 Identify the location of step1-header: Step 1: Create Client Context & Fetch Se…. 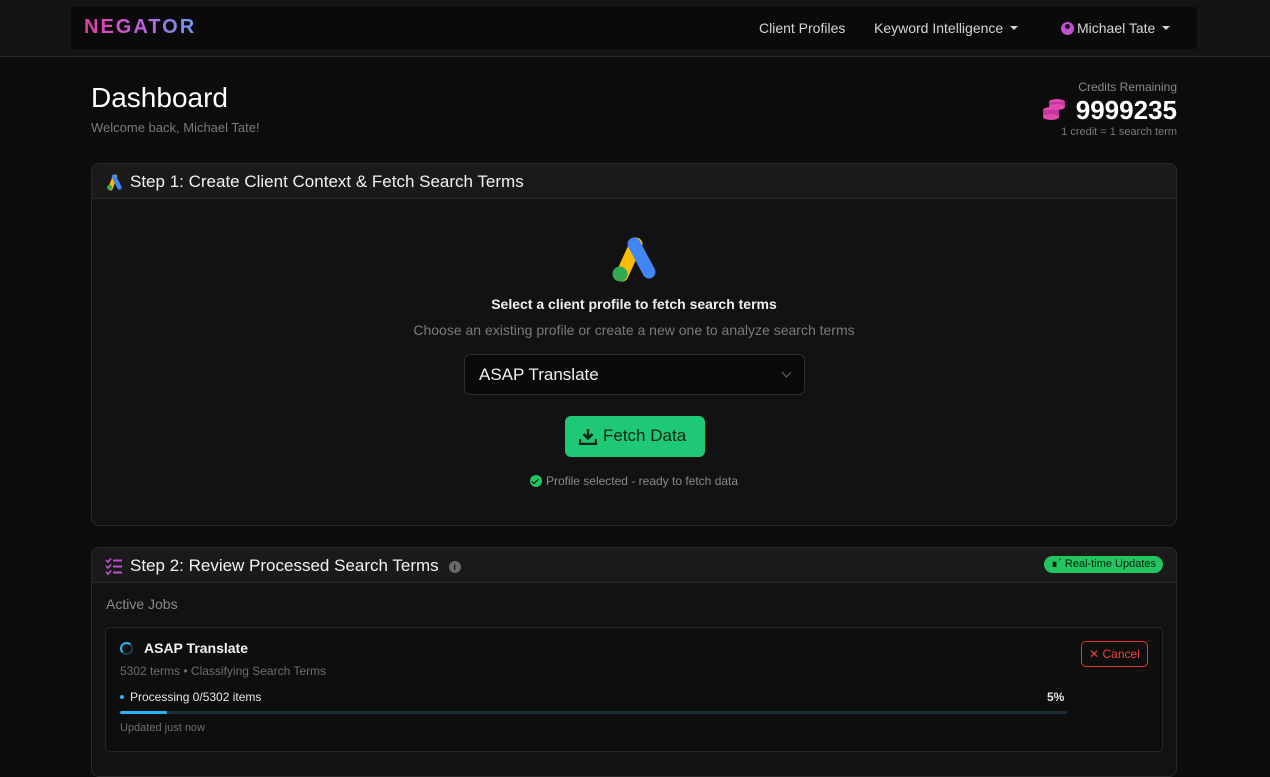
(634, 181).